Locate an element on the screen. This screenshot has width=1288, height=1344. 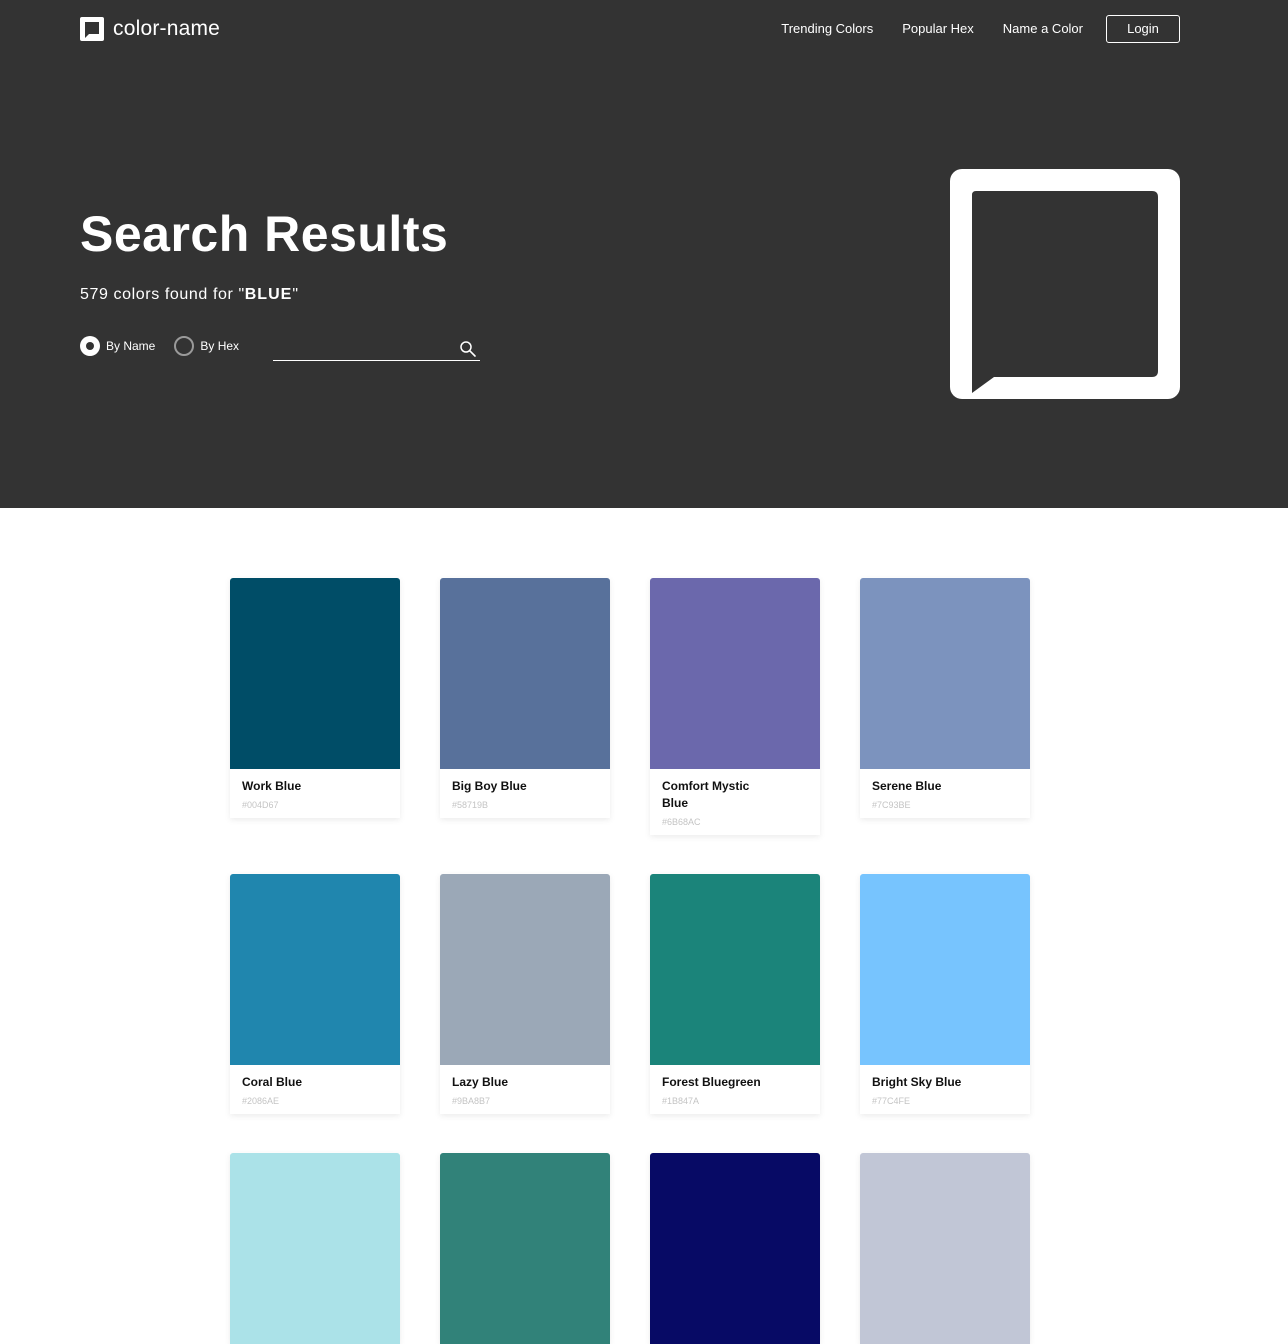
search-box is located at coordinates (376, 348).